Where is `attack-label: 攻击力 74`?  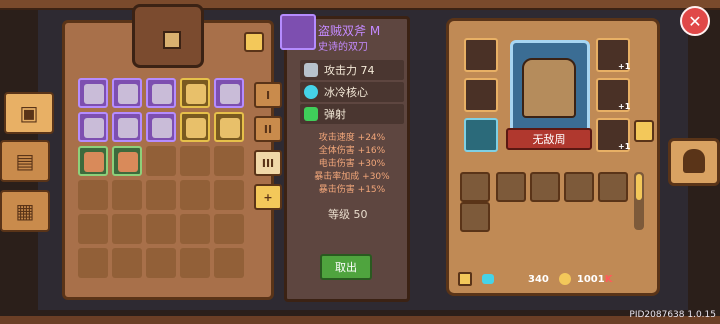
attack-label: 攻击力 74 is located at coordinates (349, 70).